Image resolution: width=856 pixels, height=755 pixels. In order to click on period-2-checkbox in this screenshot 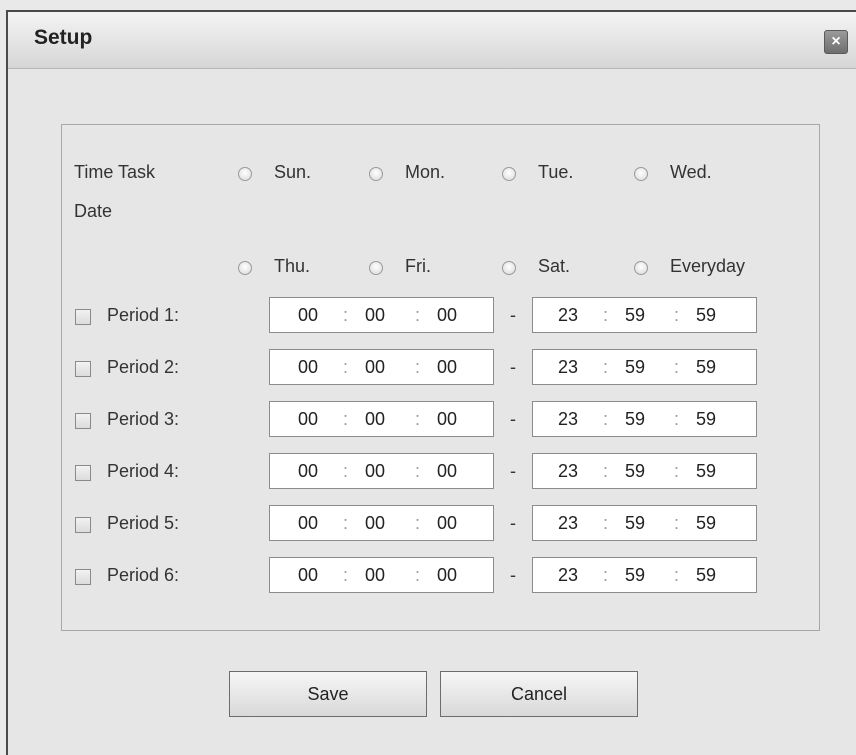, I will do `click(83, 369)`.